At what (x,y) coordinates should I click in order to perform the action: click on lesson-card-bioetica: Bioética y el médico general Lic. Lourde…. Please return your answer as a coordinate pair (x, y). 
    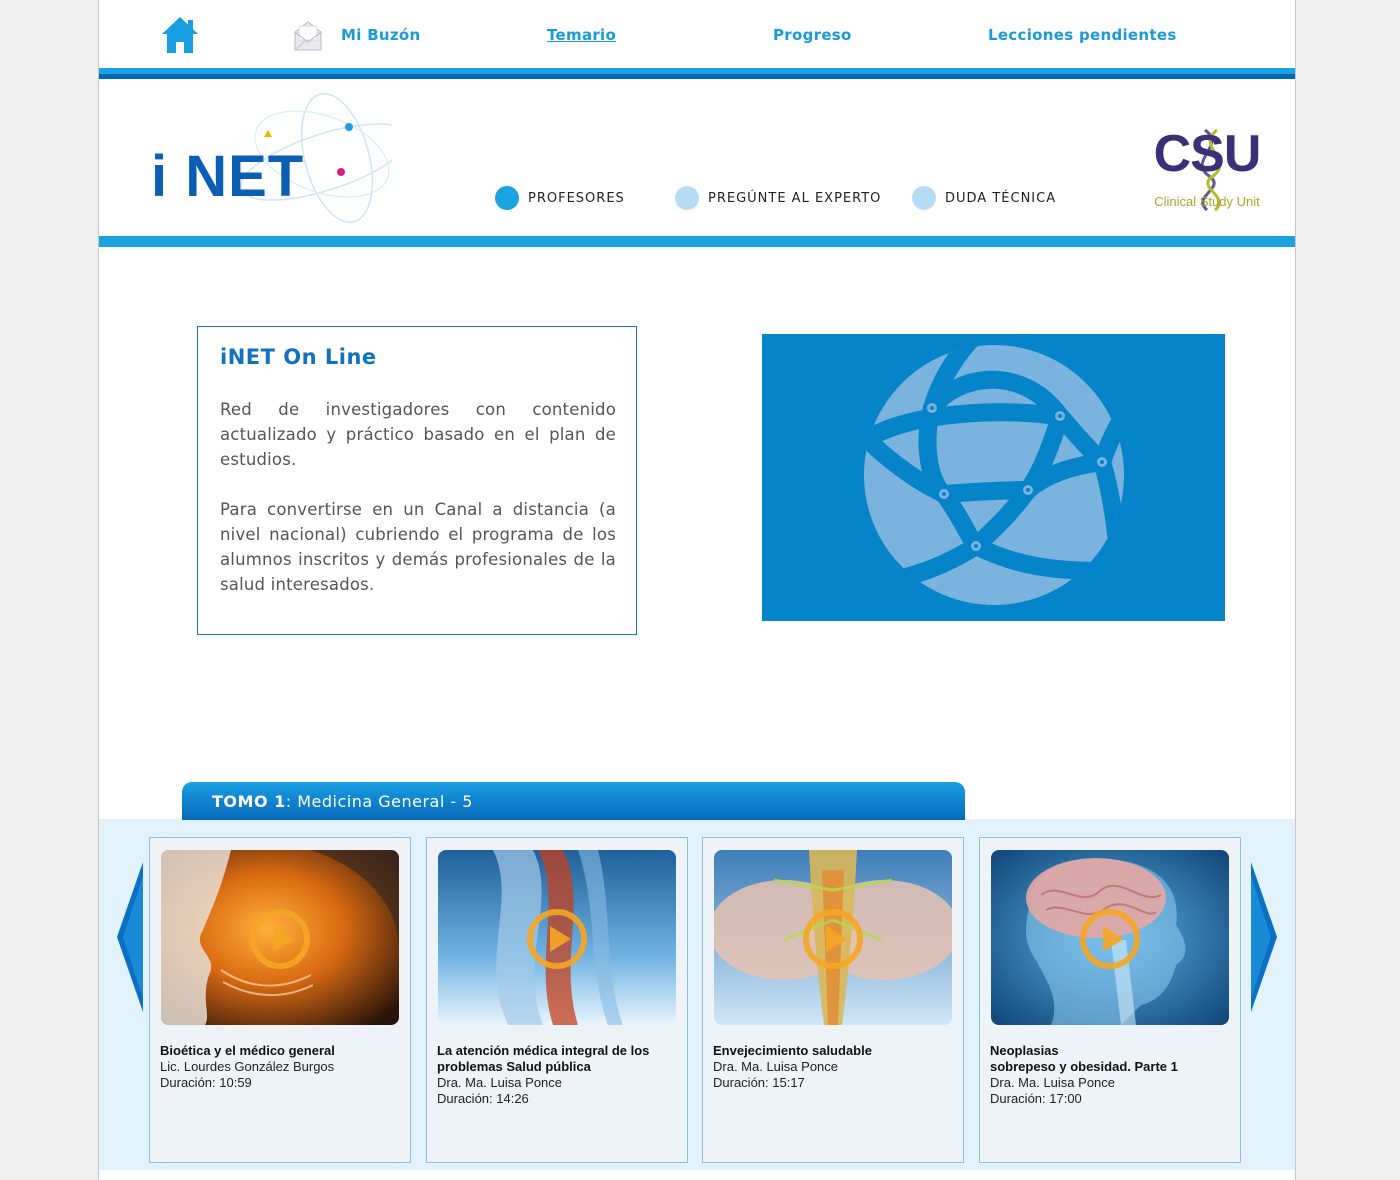
    Looking at the image, I should click on (280, 1000).